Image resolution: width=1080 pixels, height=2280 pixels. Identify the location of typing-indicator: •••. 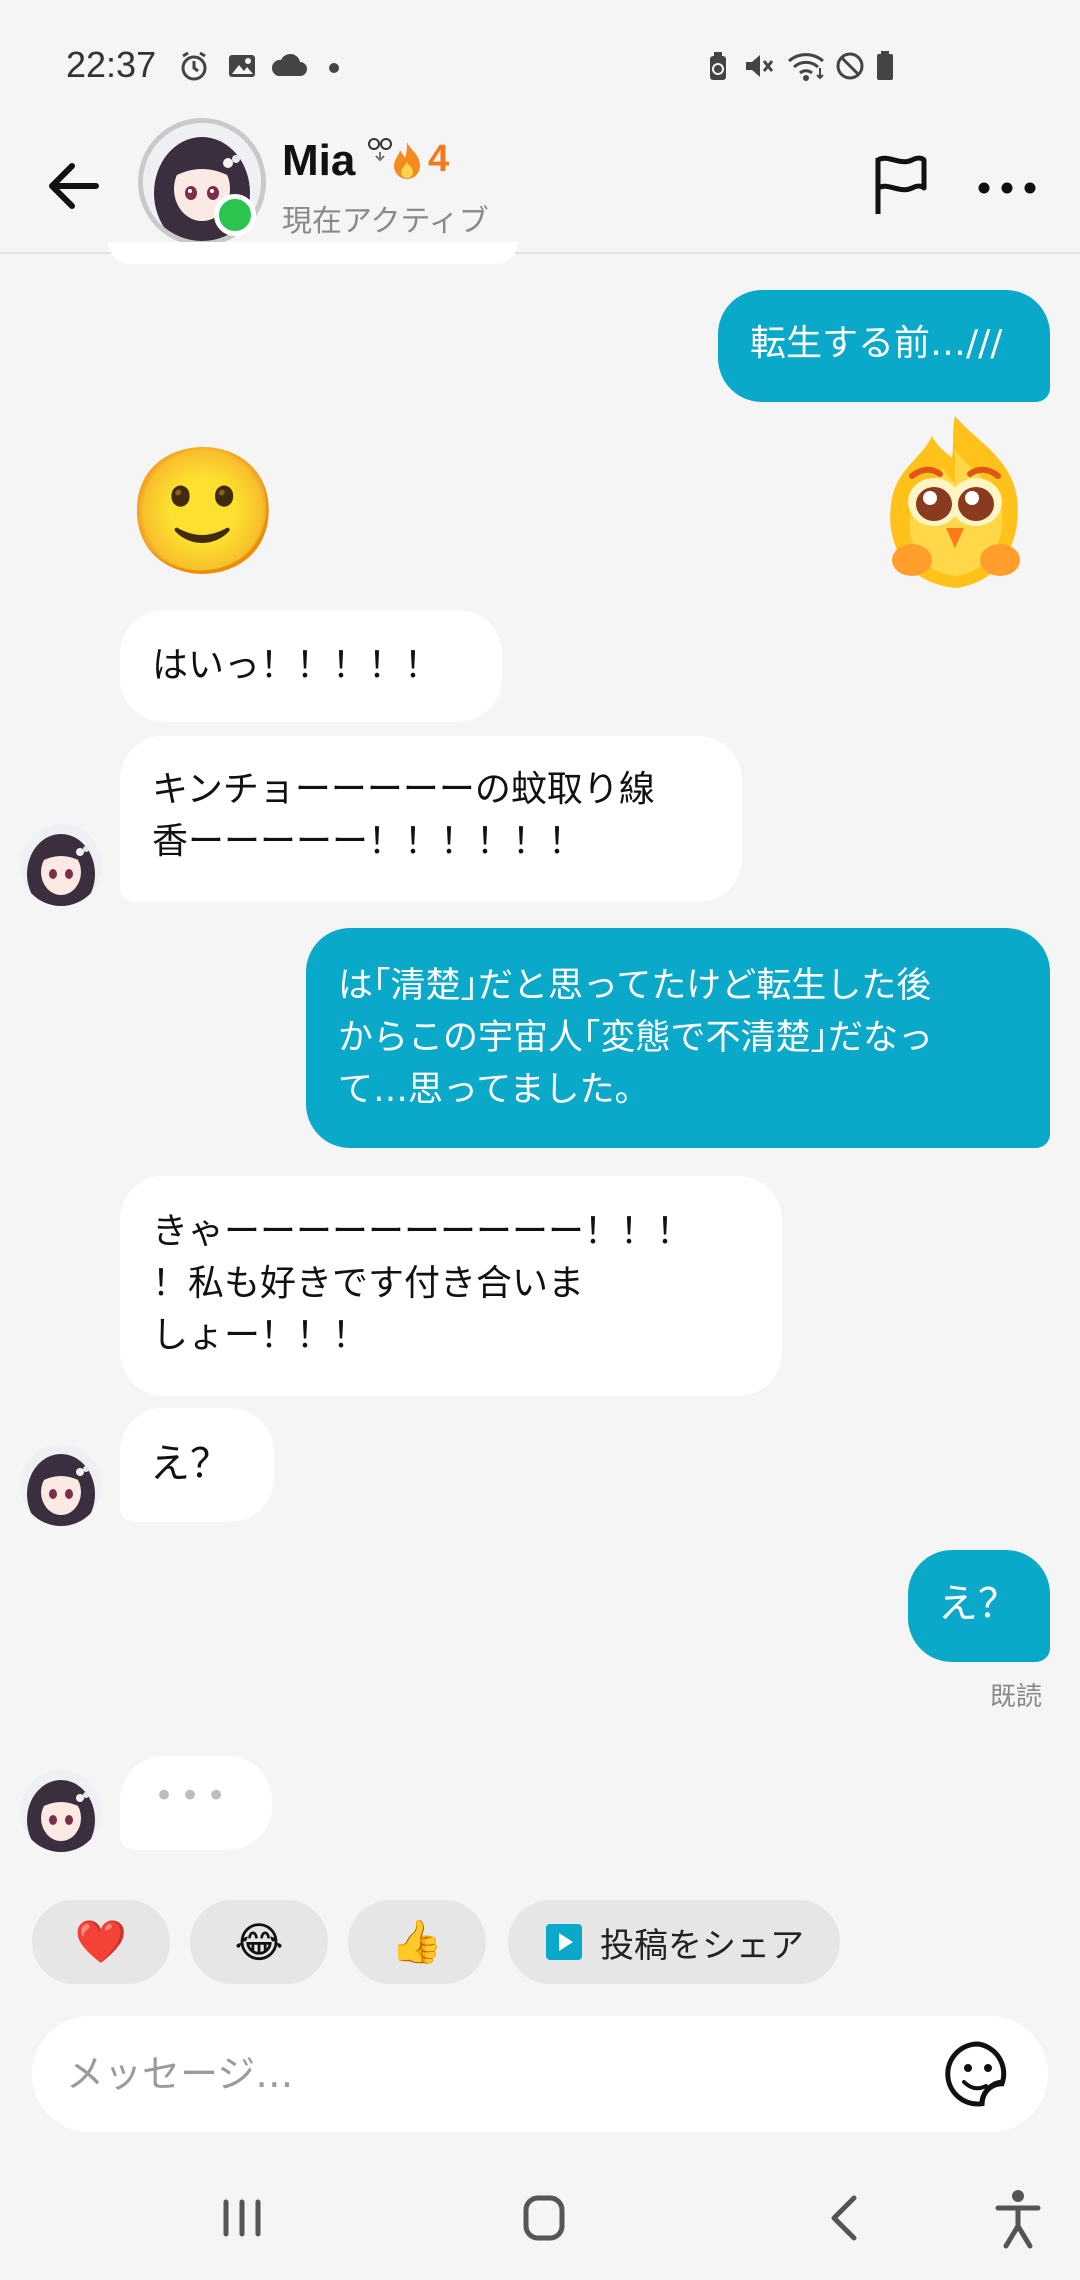
(193, 1796).